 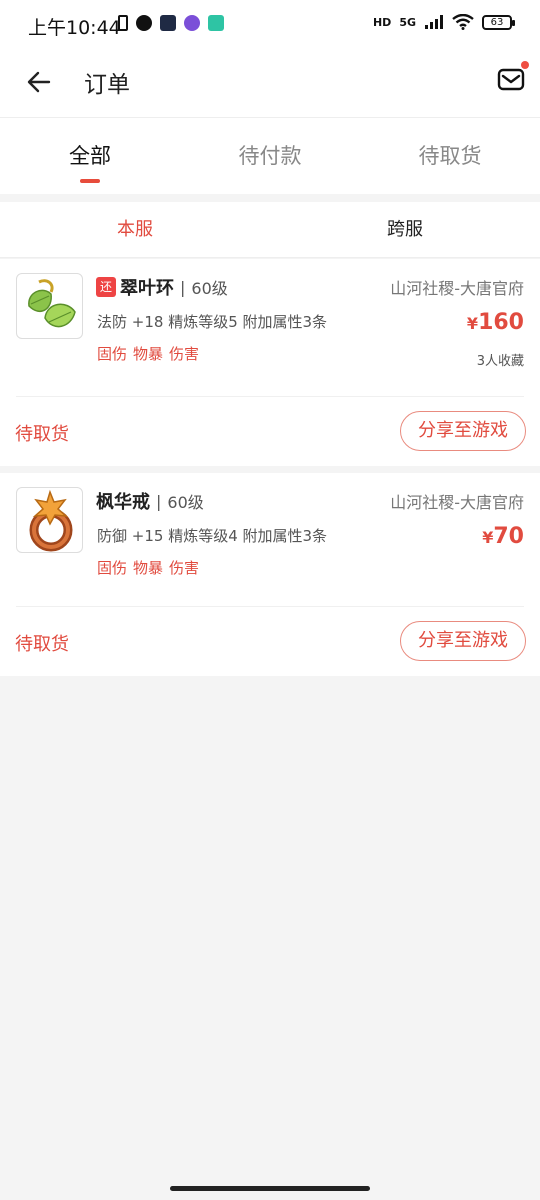 What do you see at coordinates (147, 288) in the screenshot?
I see `item-name: 翠叶环` at bounding box center [147, 288].